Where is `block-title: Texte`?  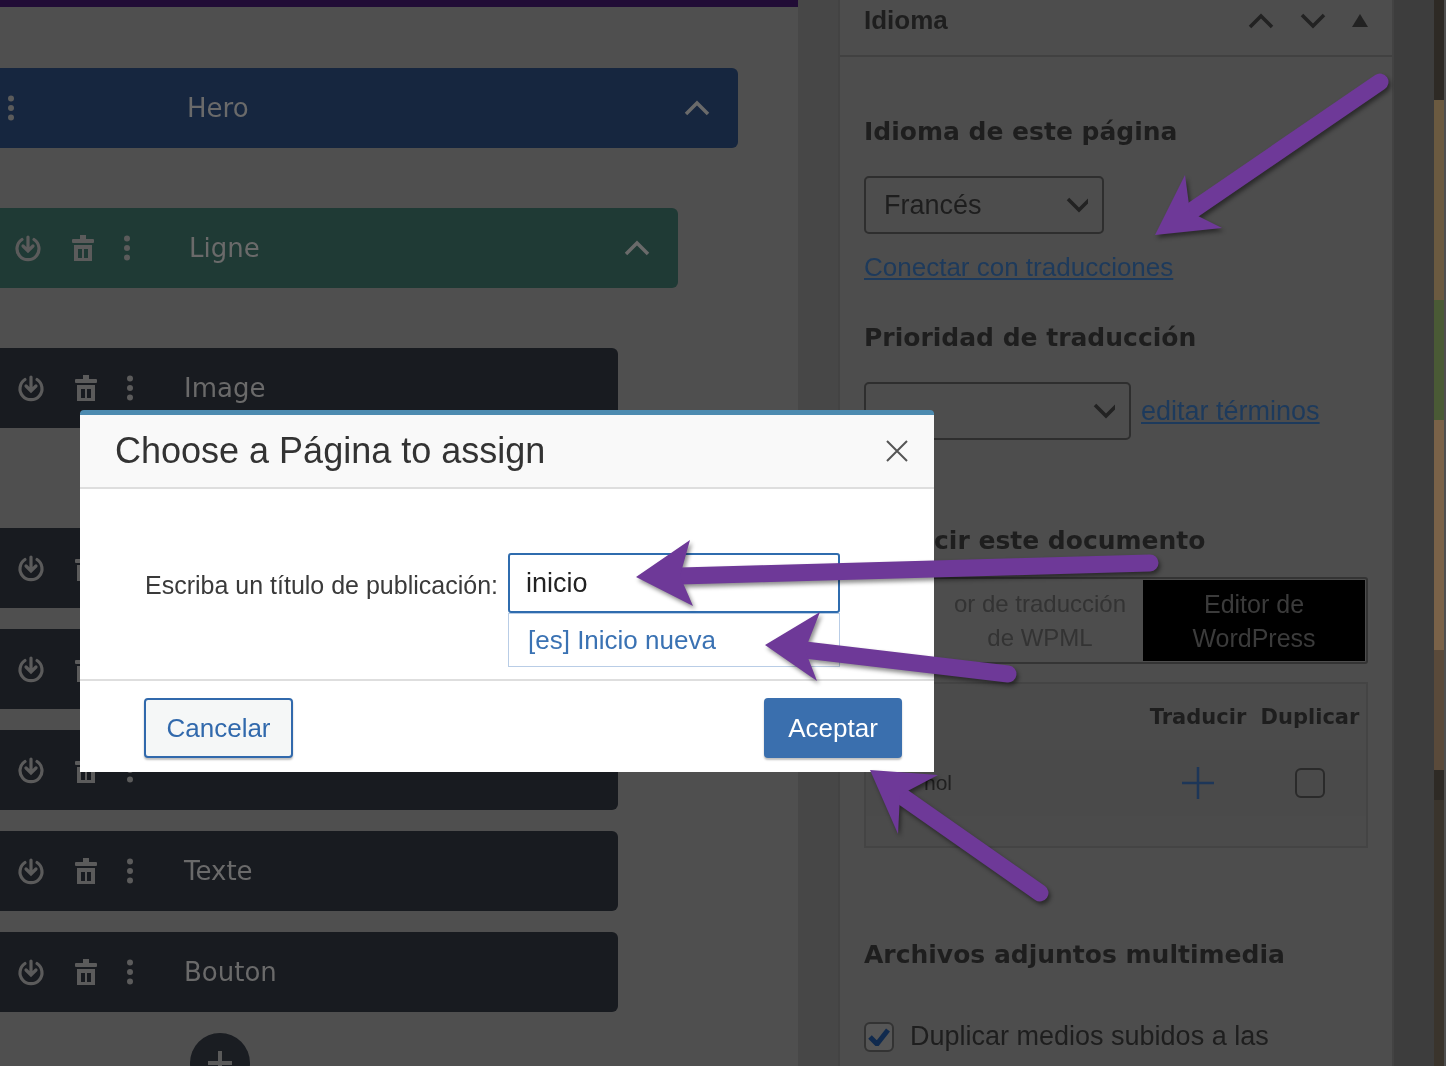 block-title: Texte is located at coordinates (218, 870).